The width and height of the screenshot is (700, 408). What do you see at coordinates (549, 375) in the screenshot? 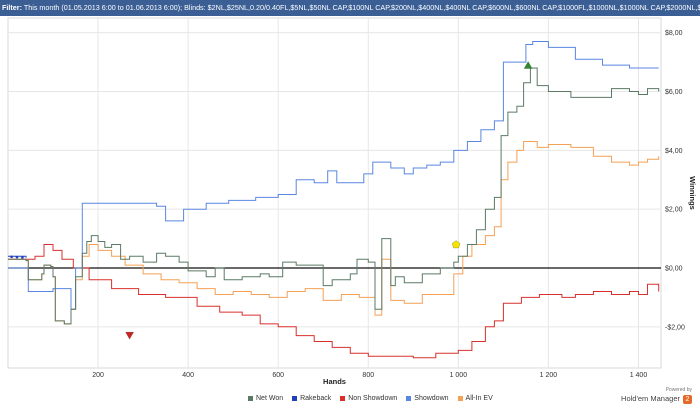
I see `x-tick-label: 1 200` at bounding box center [549, 375].